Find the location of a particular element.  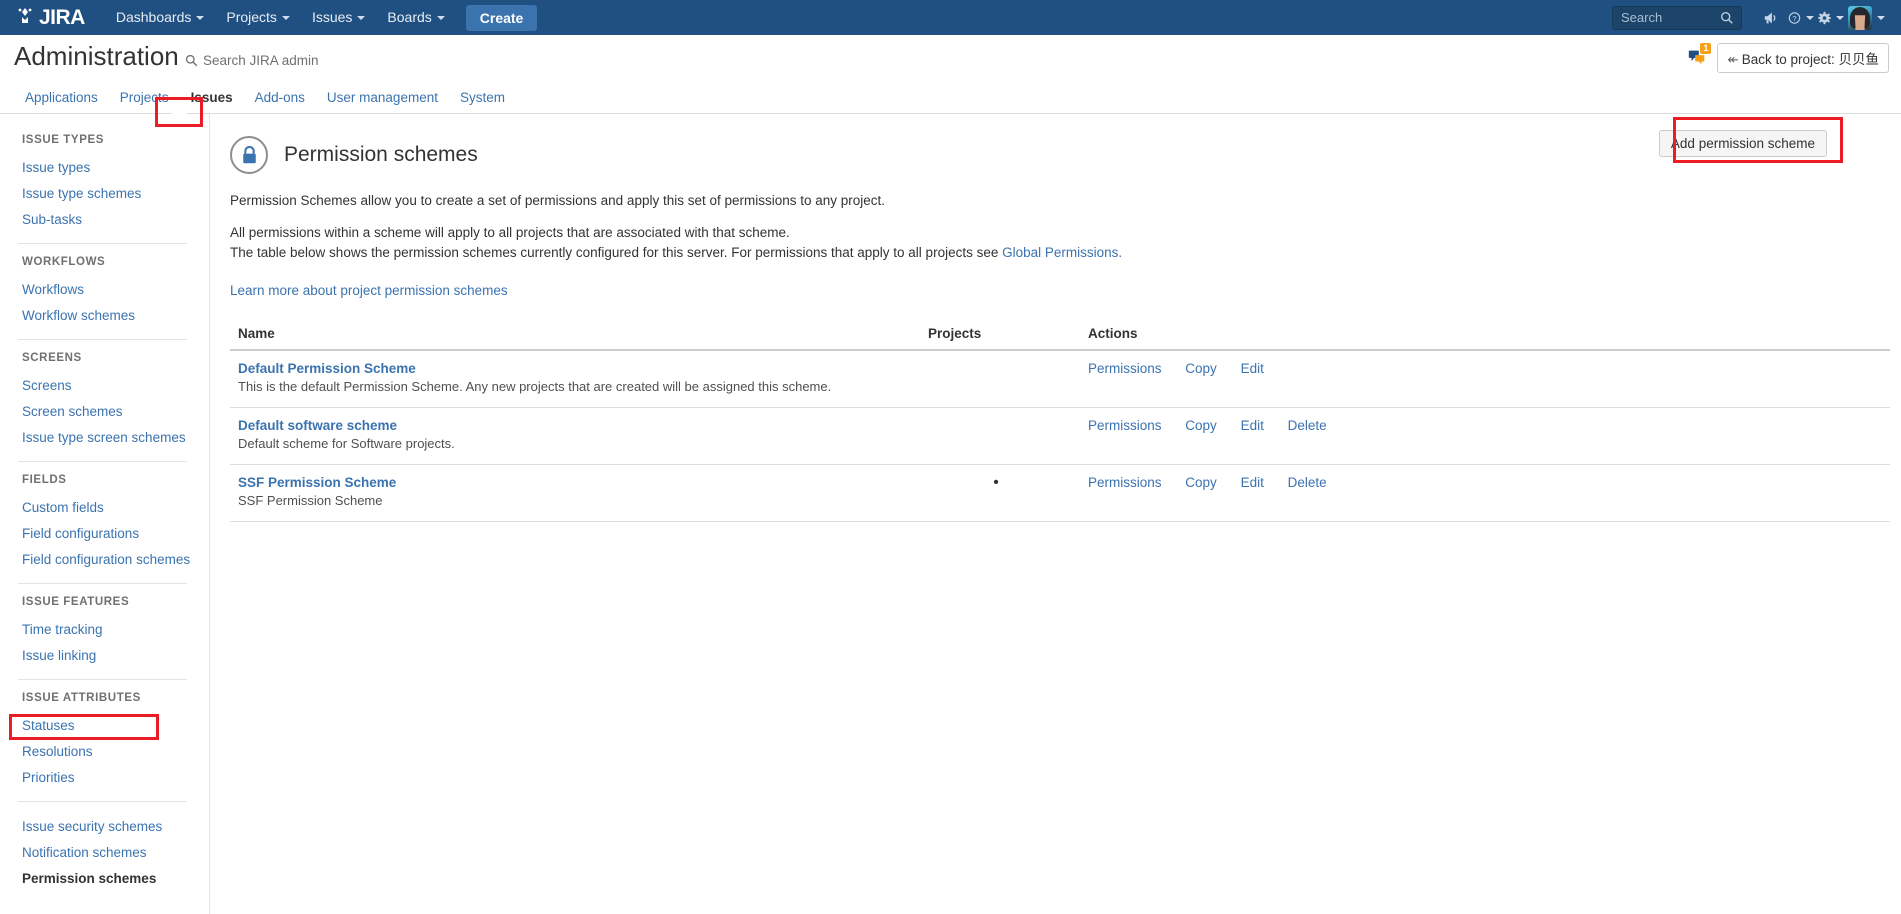

settings-gear-icon is located at coordinates (1831, 17).